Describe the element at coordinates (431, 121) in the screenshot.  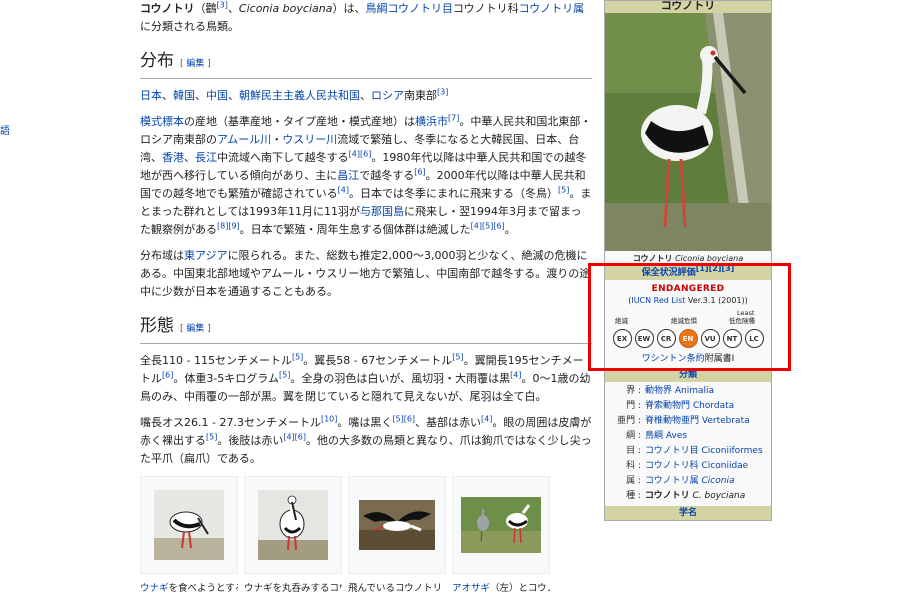
I see `link: 横浜市` at that location.